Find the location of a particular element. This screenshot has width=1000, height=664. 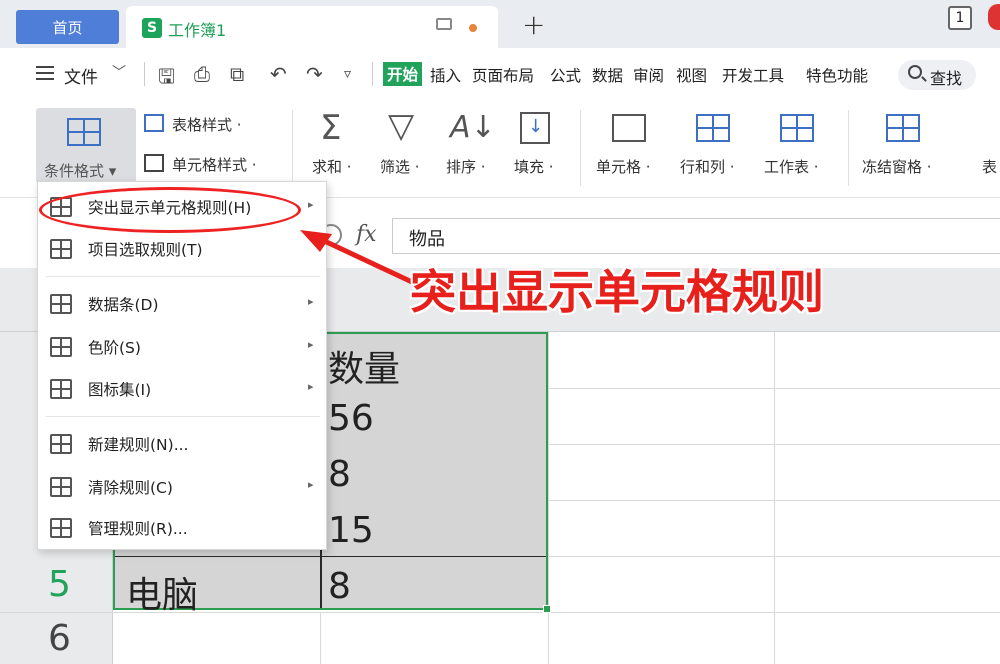

freeze-panes-button: 冻结窗格 · is located at coordinates (897, 166).